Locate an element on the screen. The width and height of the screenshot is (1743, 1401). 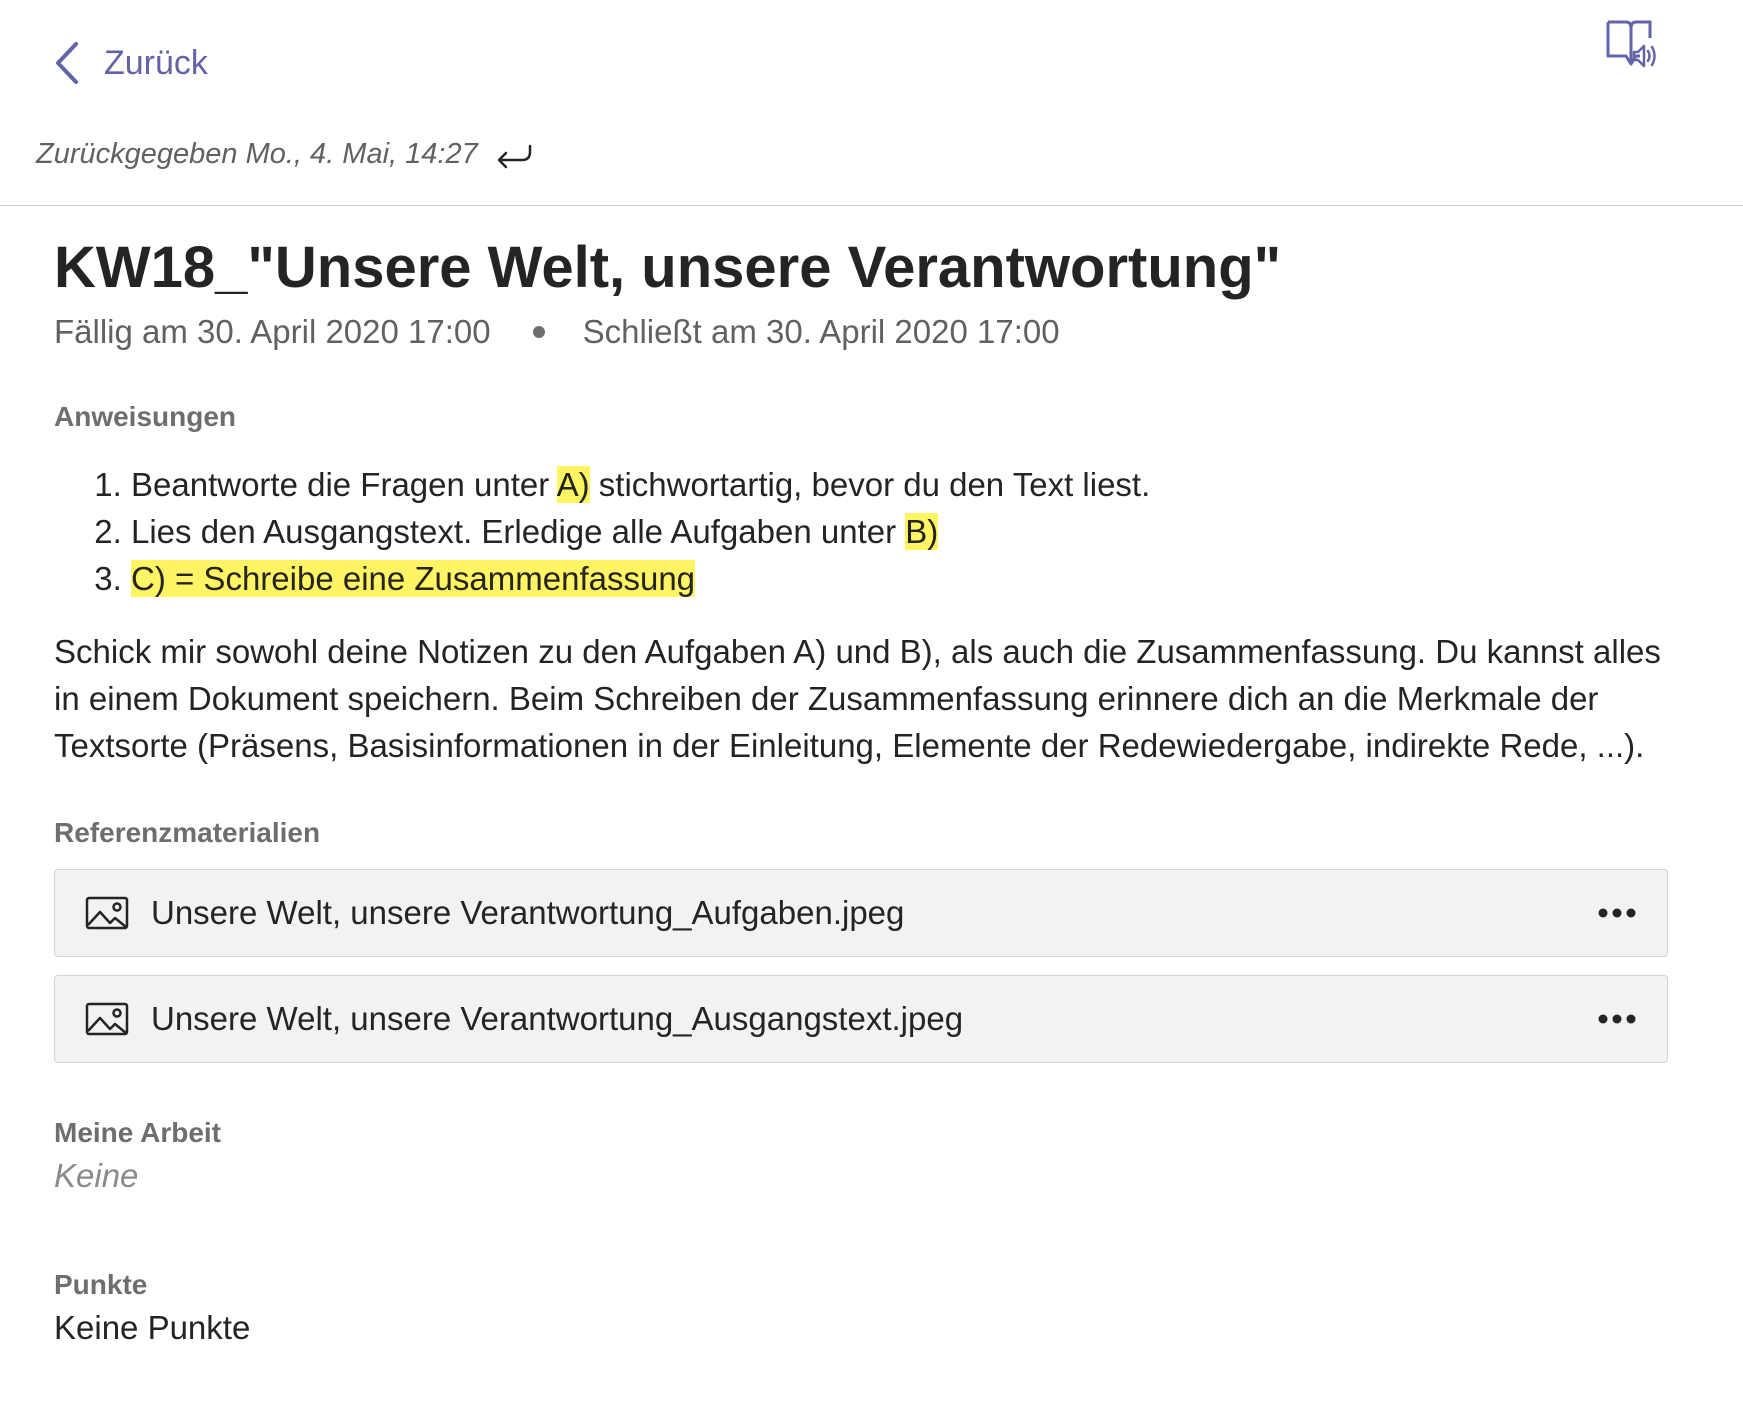
highlighted-text: A) is located at coordinates (573, 484).